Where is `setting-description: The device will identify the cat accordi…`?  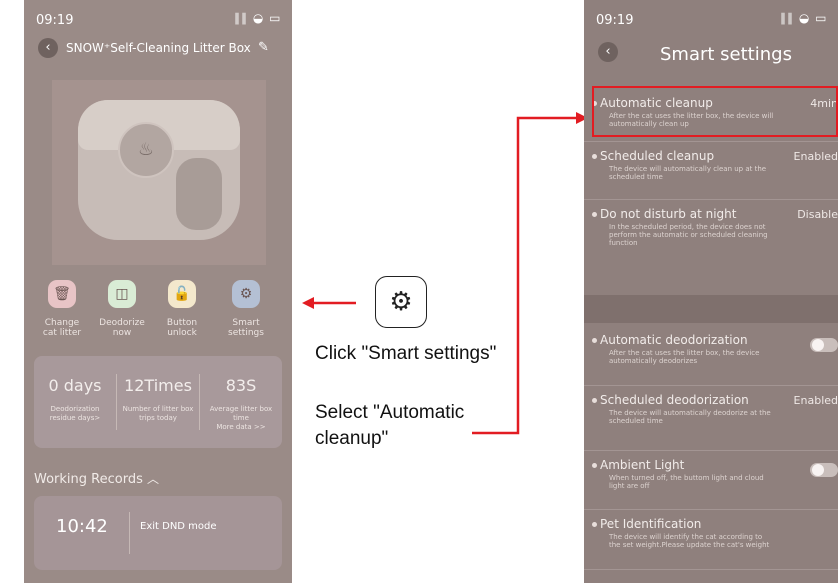
setting-description: The device will identify the cat accordi… is located at coordinates (689, 541).